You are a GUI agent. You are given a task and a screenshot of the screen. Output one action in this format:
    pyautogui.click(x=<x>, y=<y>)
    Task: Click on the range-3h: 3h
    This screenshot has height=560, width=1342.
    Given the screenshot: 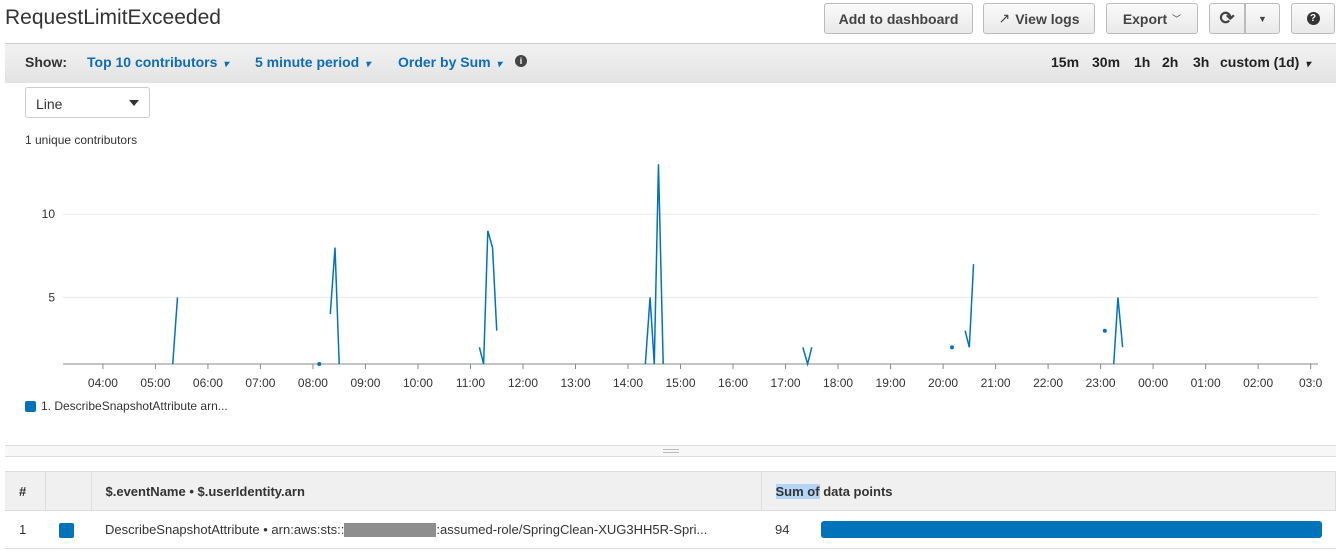 What is the action you would take?
    pyautogui.click(x=1201, y=62)
    